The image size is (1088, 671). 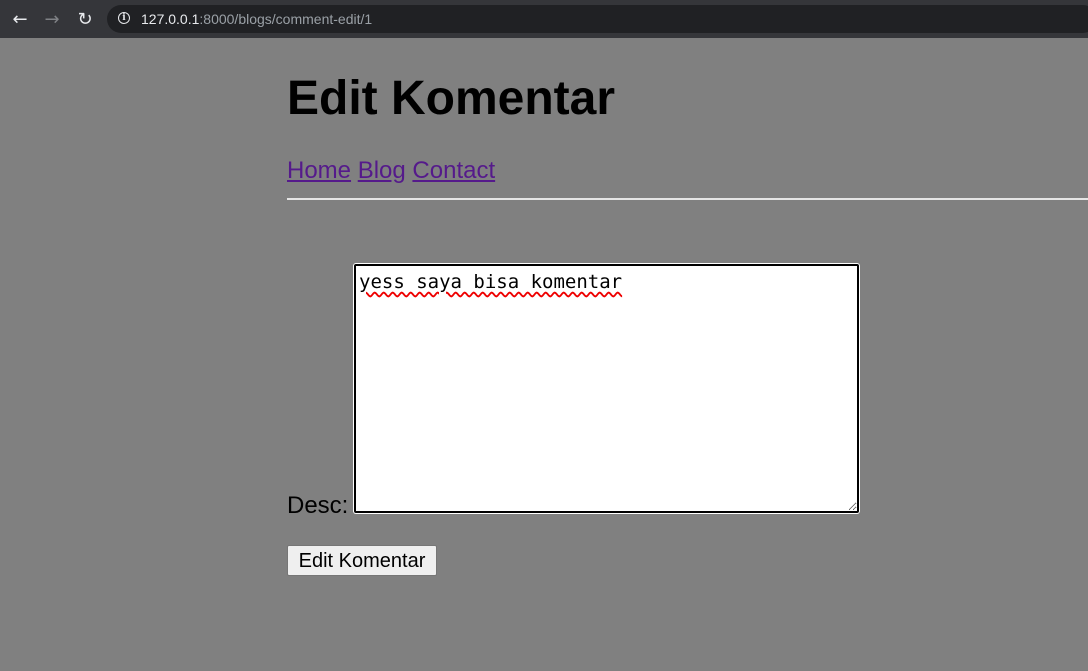 I want to click on back-arrow-icon: ←, so click(x=20, y=19).